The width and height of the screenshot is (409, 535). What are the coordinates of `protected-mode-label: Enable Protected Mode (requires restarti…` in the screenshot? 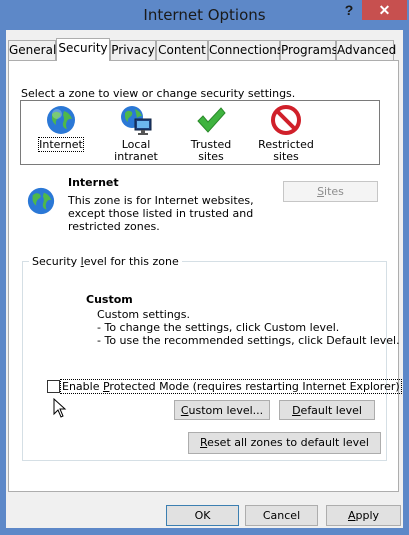 It's located at (231, 386).